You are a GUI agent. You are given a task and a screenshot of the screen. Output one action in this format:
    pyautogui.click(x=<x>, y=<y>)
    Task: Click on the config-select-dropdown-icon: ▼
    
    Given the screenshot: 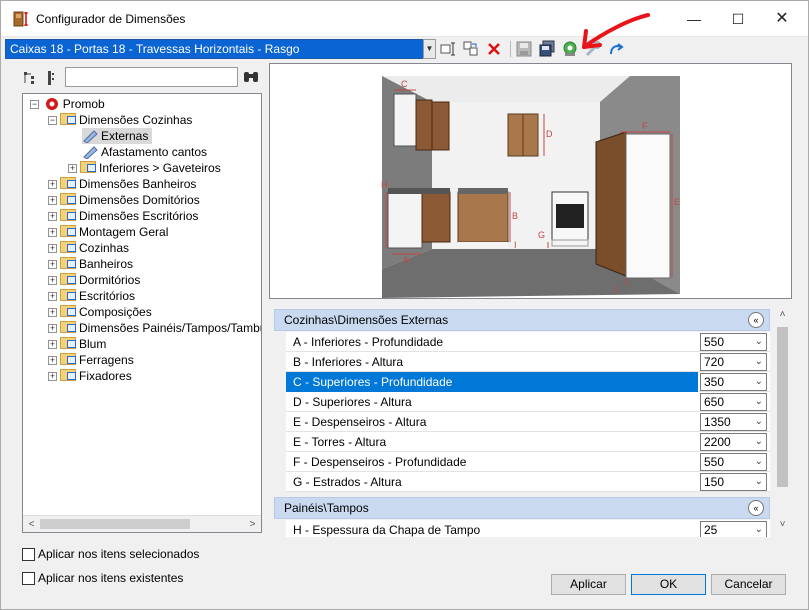 What is the action you would take?
    pyautogui.click(x=429, y=49)
    